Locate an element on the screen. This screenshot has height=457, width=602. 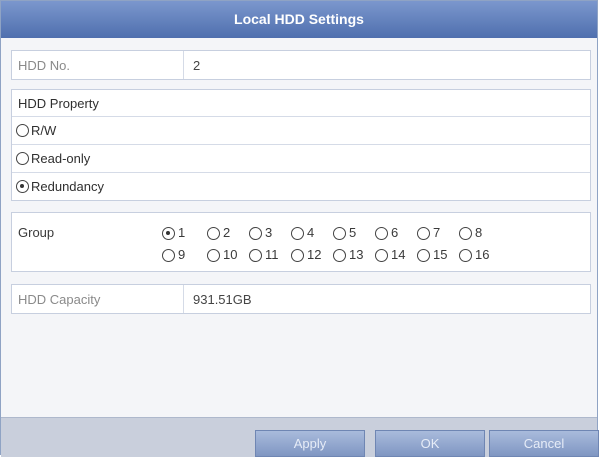
hdd-capacity-panel: HDD Capacity 931.51GB is located at coordinates (301, 299).